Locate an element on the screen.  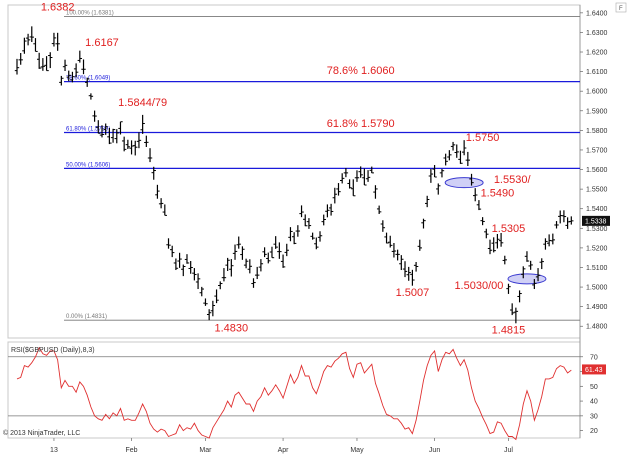
date-label-6: Jul is located at coordinates (508, 450).